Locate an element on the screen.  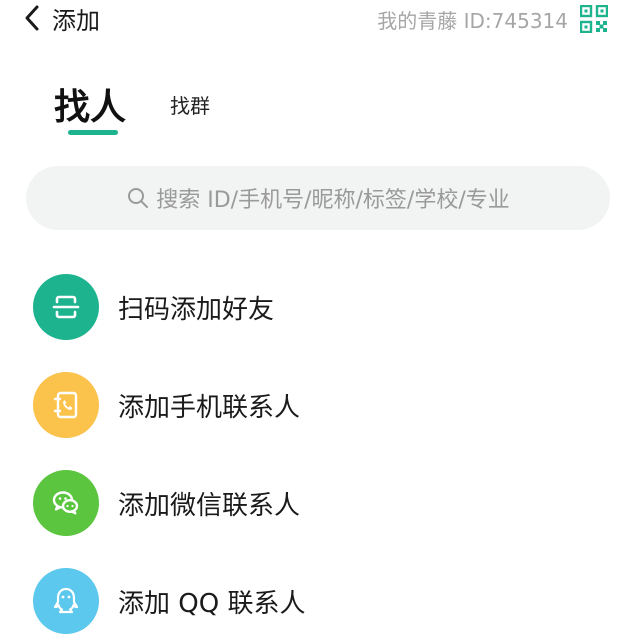
tab-find-people: 找人 is located at coordinates (90, 104).